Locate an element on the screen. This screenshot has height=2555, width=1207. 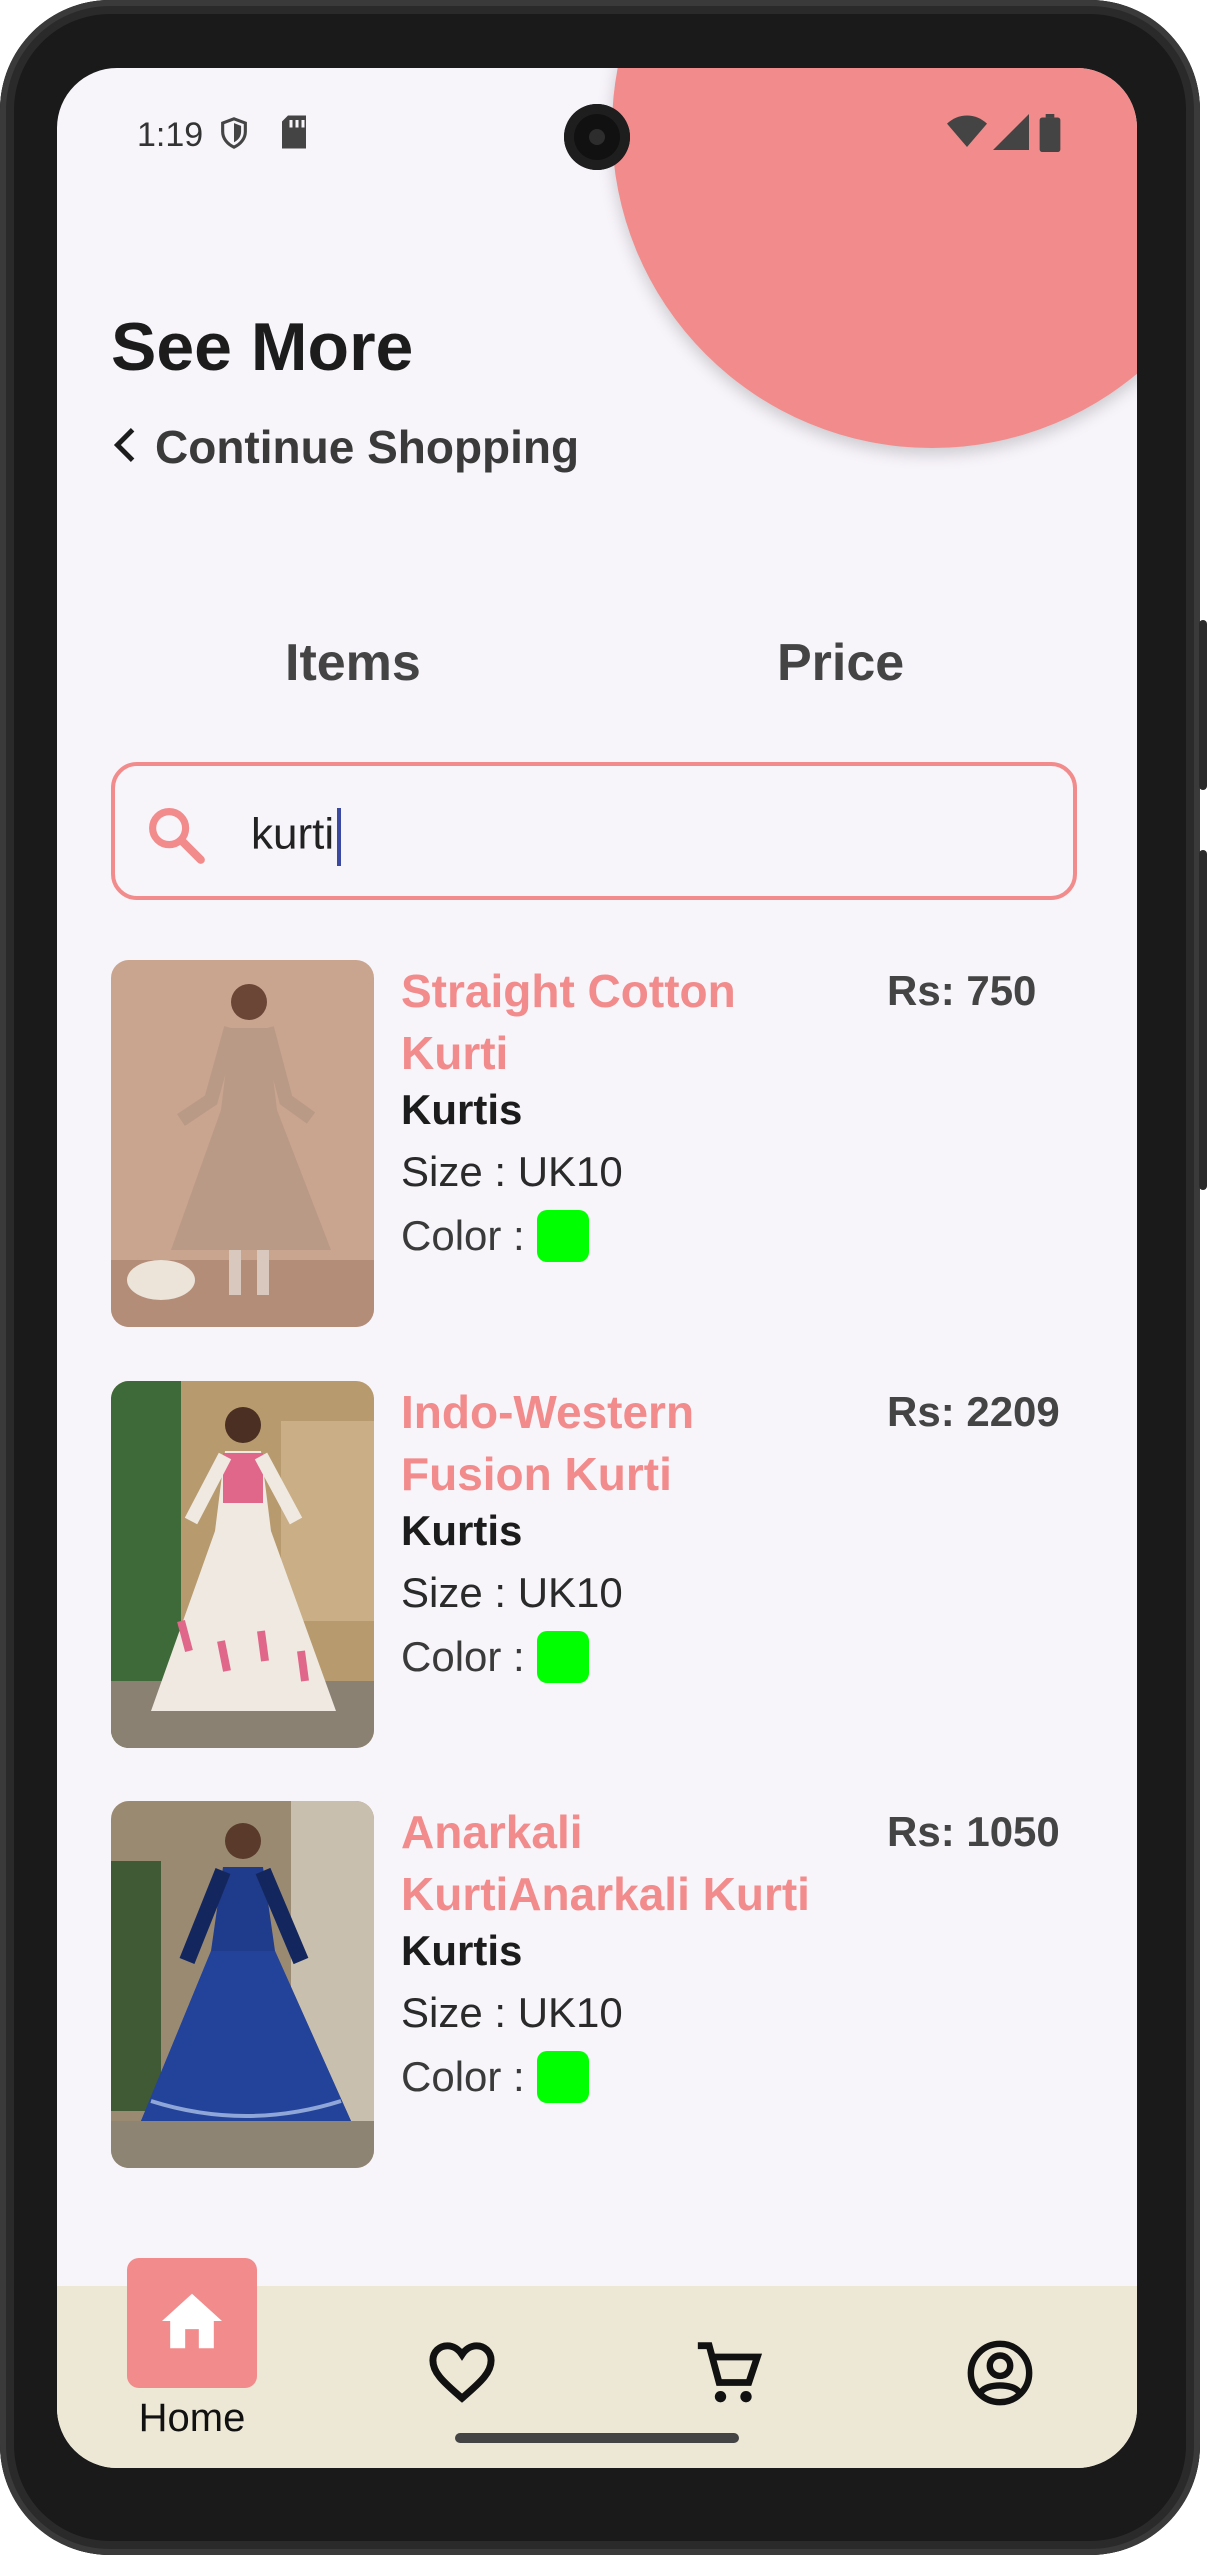
account-icon is located at coordinates (1000, 2376).